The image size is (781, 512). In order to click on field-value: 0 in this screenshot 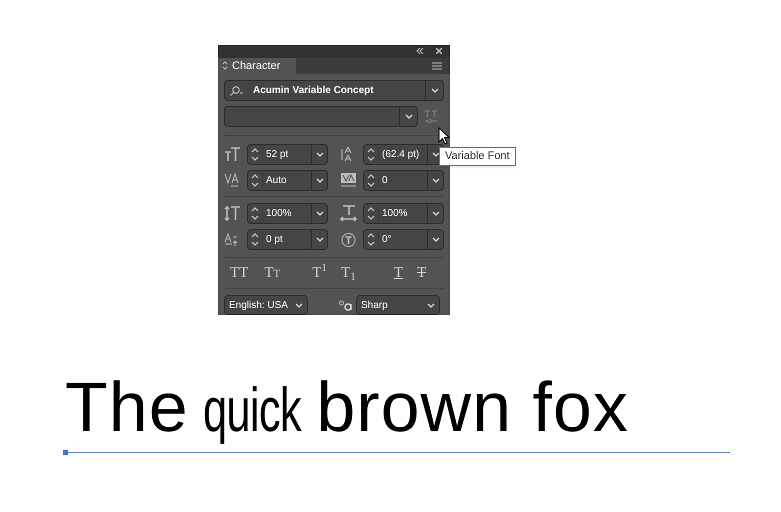, I will do `click(402, 180)`.